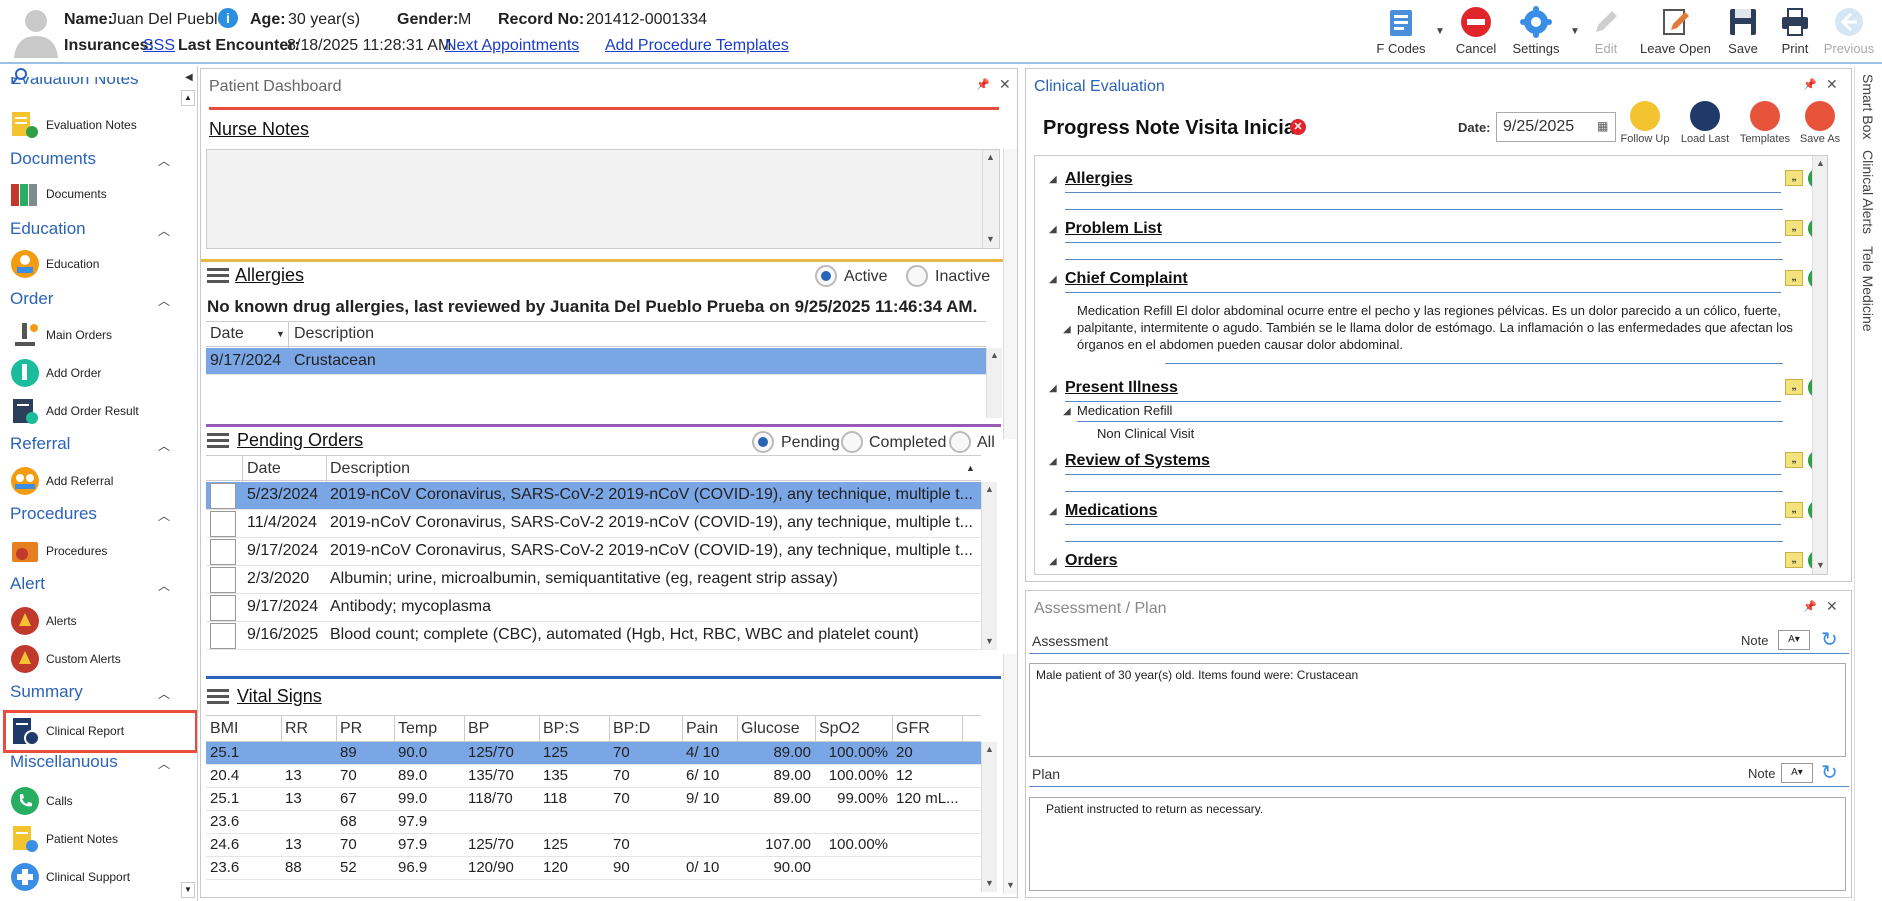 This screenshot has height=901, width=1882. What do you see at coordinates (1829, 772) in the screenshot?
I see `refresh-icon: ↻` at bounding box center [1829, 772].